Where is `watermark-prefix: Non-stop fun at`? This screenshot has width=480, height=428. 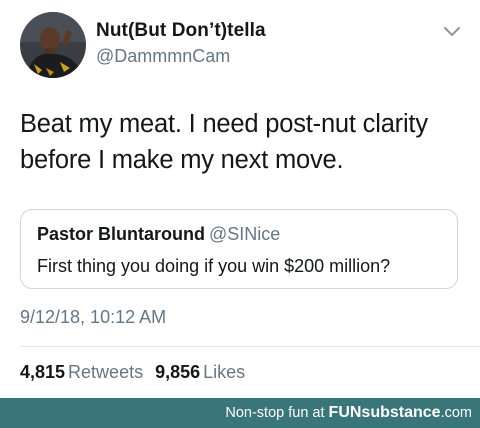 watermark-prefix: Non-stop fun at is located at coordinates (277, 413).